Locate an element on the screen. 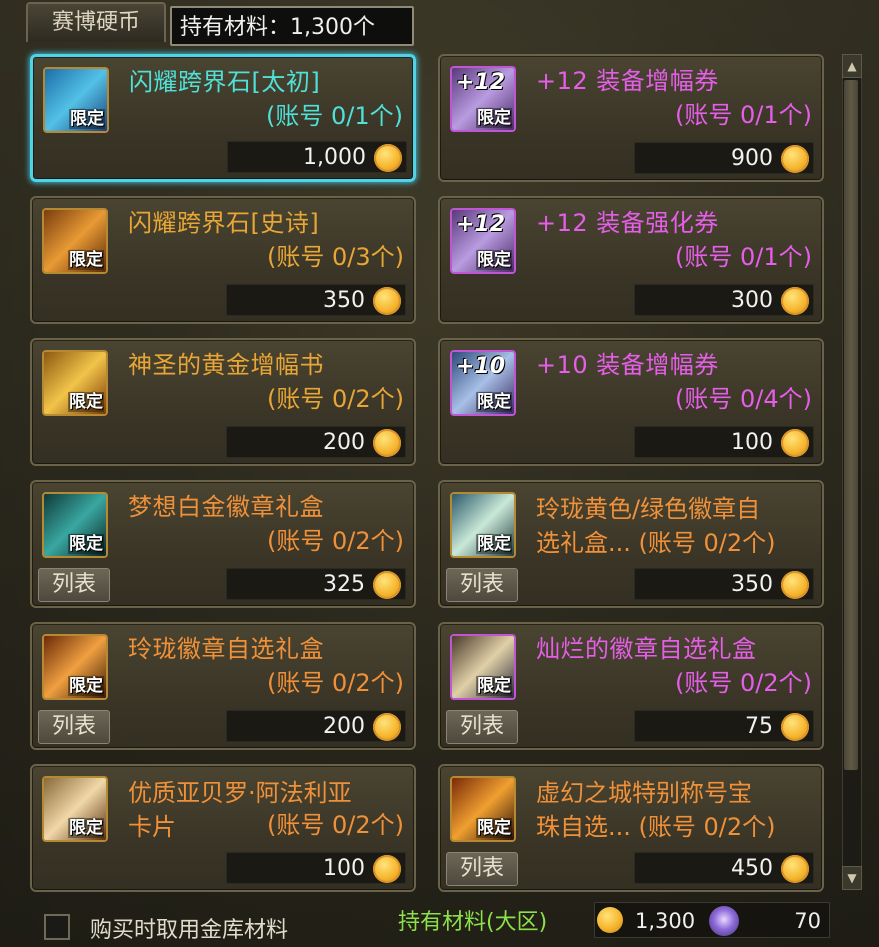  owned-region-label: 持有材料(大区) is located at coordinates (473, 922).